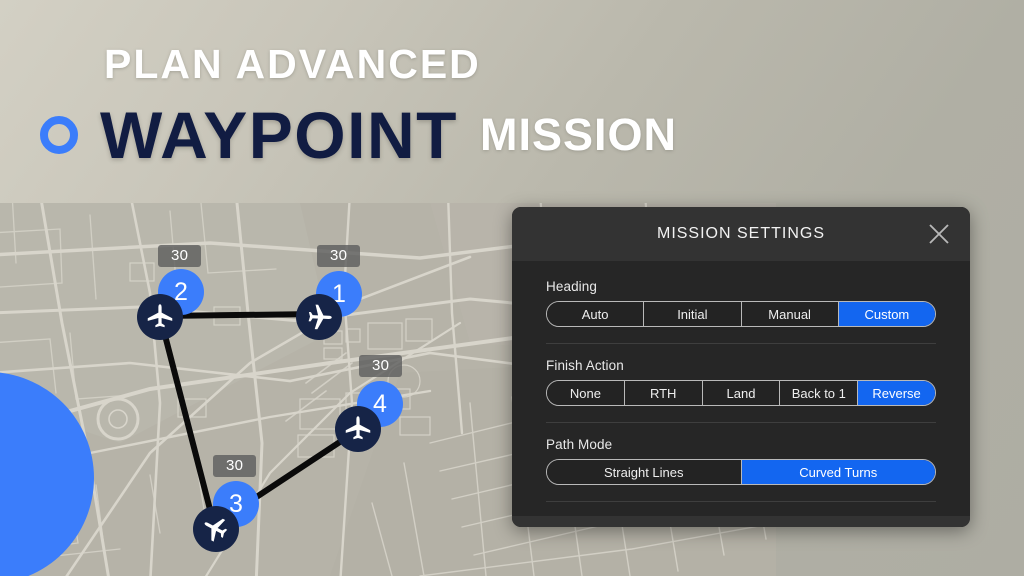  I want to click on panel-title: MISSION SETTINGS, so click(740, 233).